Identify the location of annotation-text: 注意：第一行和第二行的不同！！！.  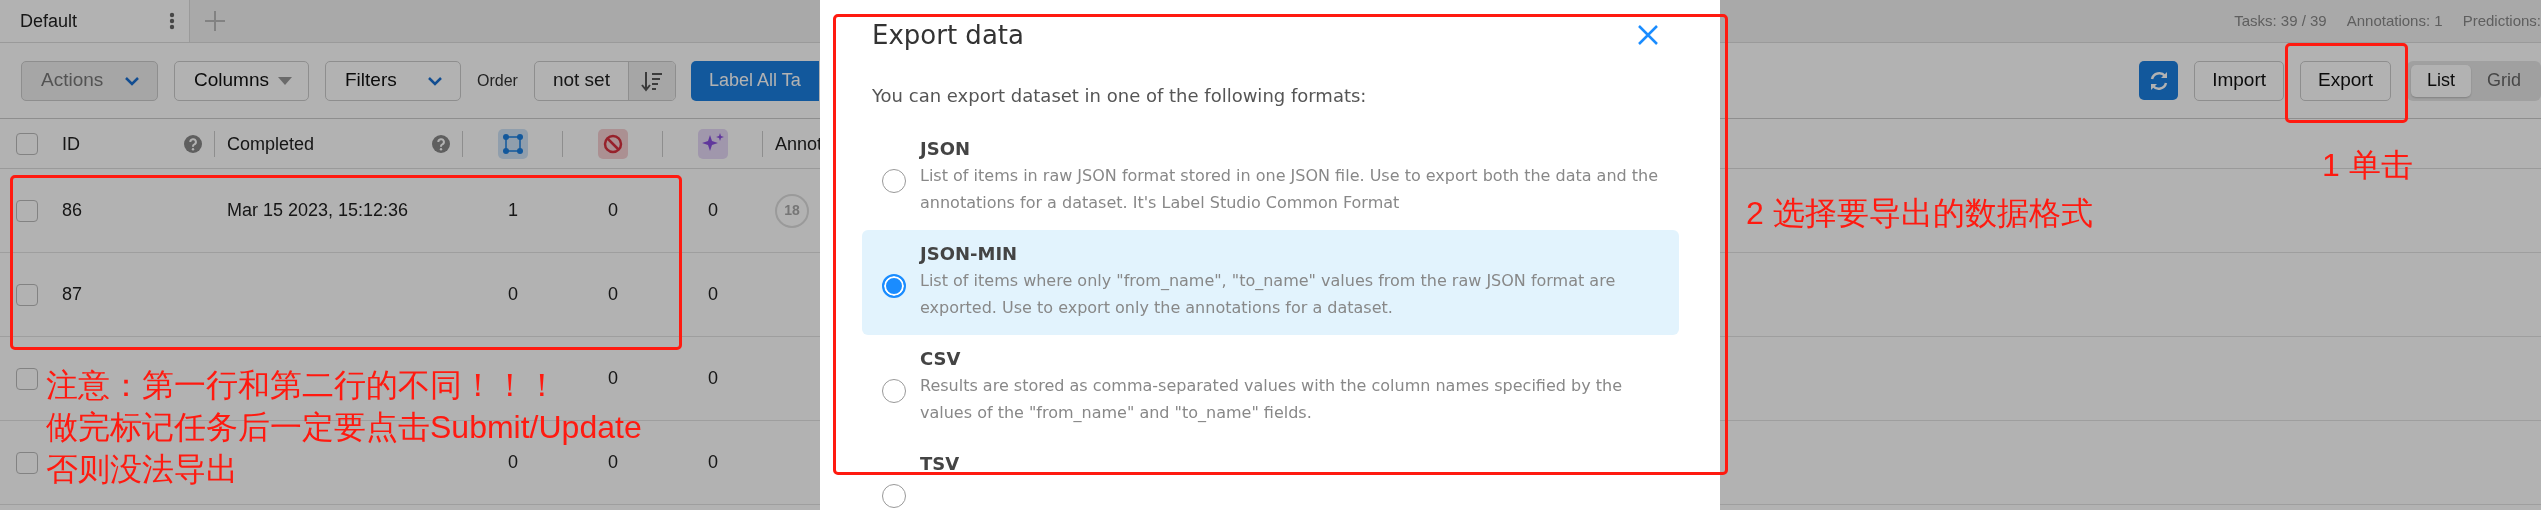
(302, 385).